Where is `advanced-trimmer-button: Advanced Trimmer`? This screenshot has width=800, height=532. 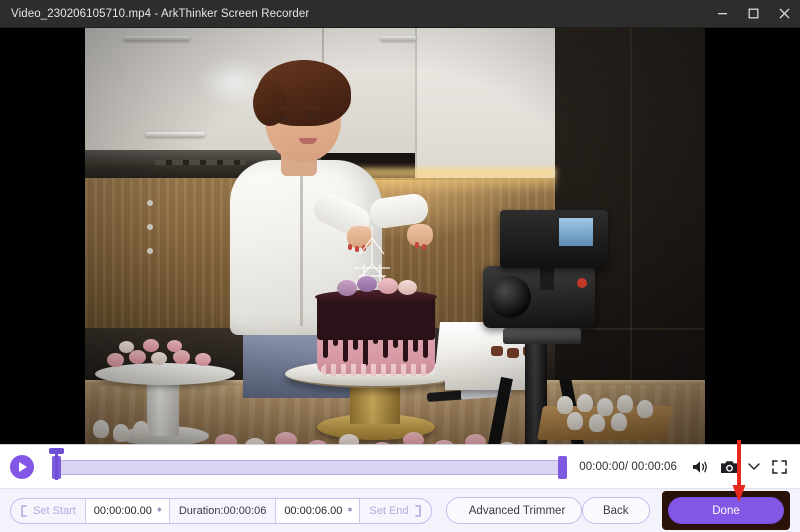
advanced-trimmer-button: Advanced Trimmer is located at coordinates (513, 510).